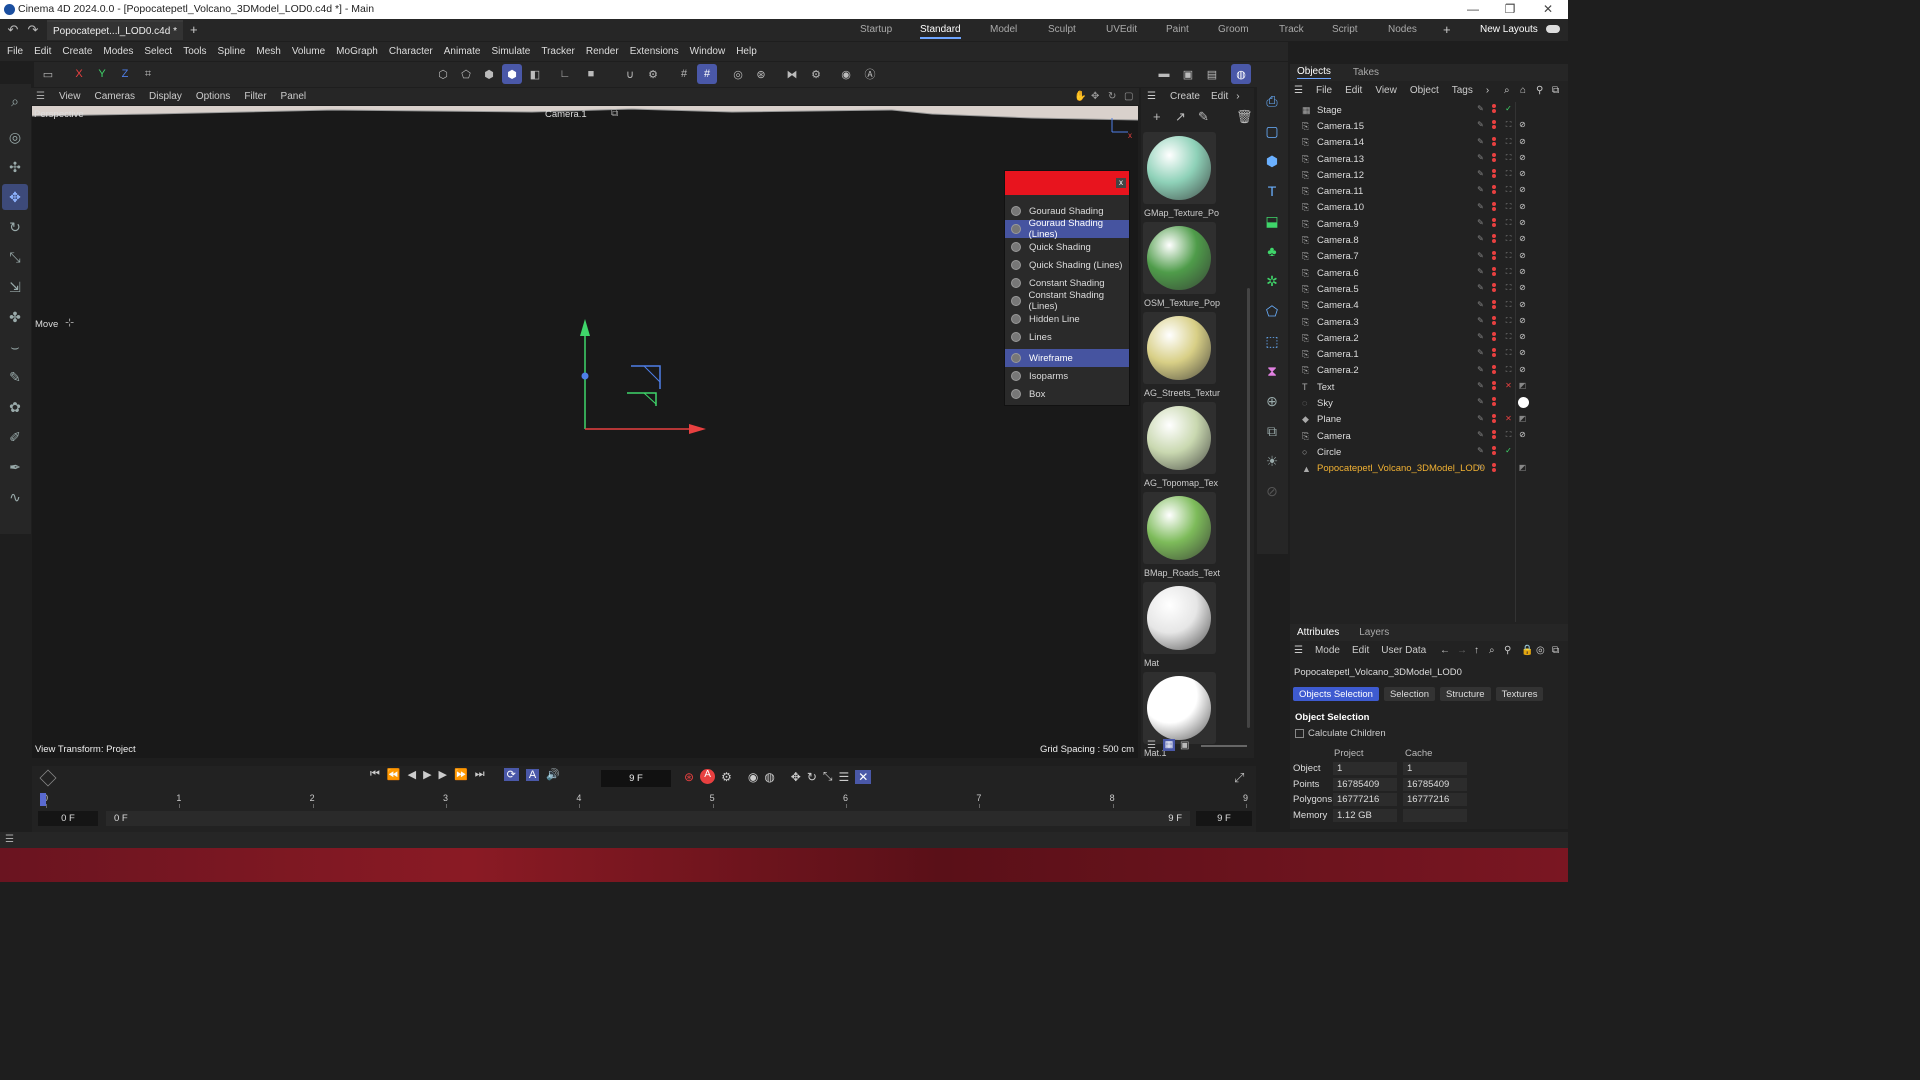 The height and width of the screenshot is (1080, 1920). Describe the element at coordinates (1429, 224) in the screenshot. I see `object-row: ⎘ Camera.9 ✎ ⛶ ⊘` at that location.